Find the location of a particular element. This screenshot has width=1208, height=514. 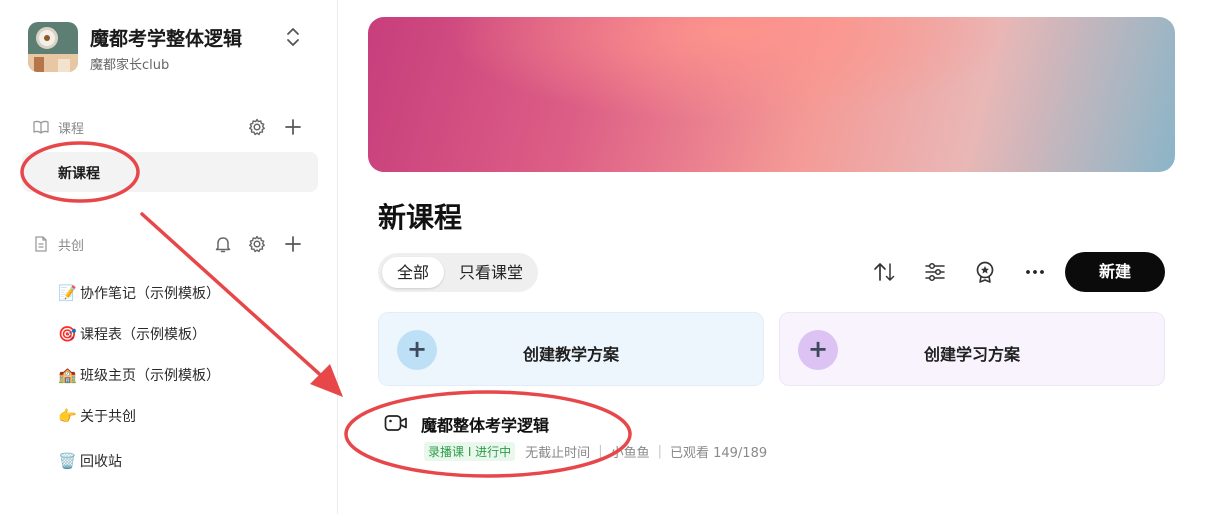

course-views: 已观看 149/189 is located at coordinates (718, 453).